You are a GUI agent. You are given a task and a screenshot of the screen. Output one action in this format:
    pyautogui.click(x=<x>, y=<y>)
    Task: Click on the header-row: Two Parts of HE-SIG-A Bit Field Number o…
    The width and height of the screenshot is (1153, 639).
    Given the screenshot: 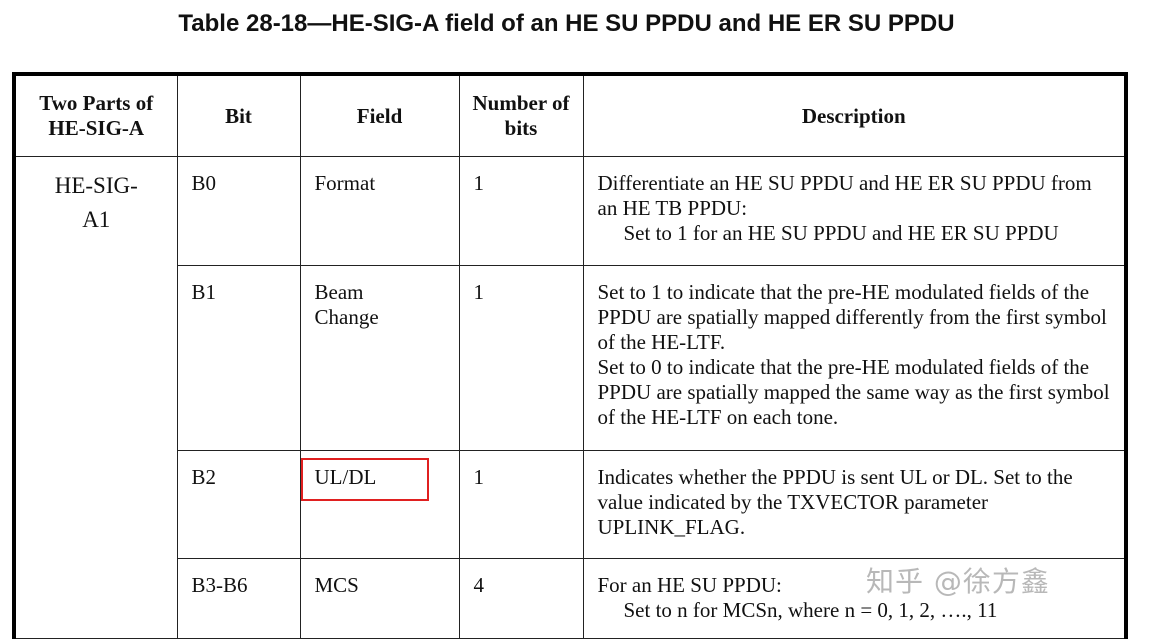 What is the action you would take?
    pyautogui.click(x=570, y=115)
    